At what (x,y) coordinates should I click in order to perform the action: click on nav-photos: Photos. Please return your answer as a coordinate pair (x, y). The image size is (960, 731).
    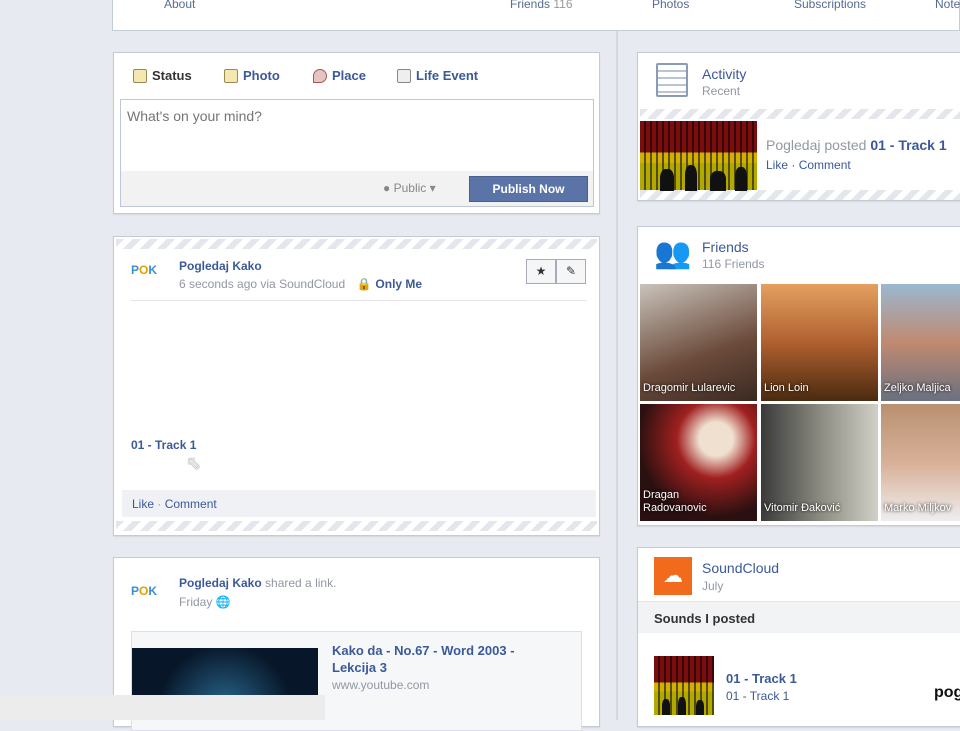
    Looking at the image, I should click on (670, 5).